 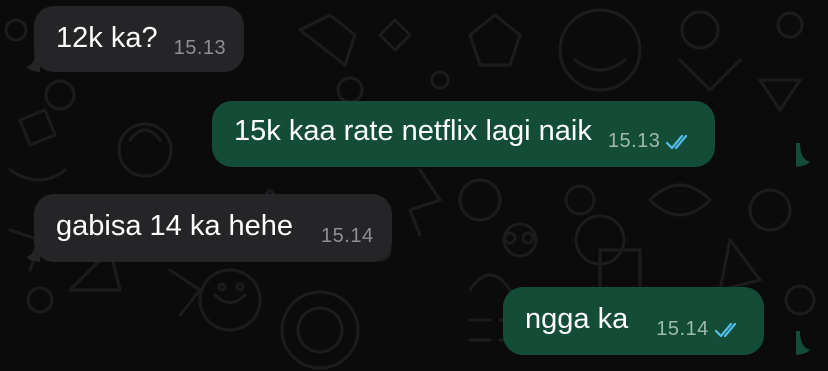 I want to click on message-text: 15k kaa rate netflix lagi naik, so click(x=413, y=131).